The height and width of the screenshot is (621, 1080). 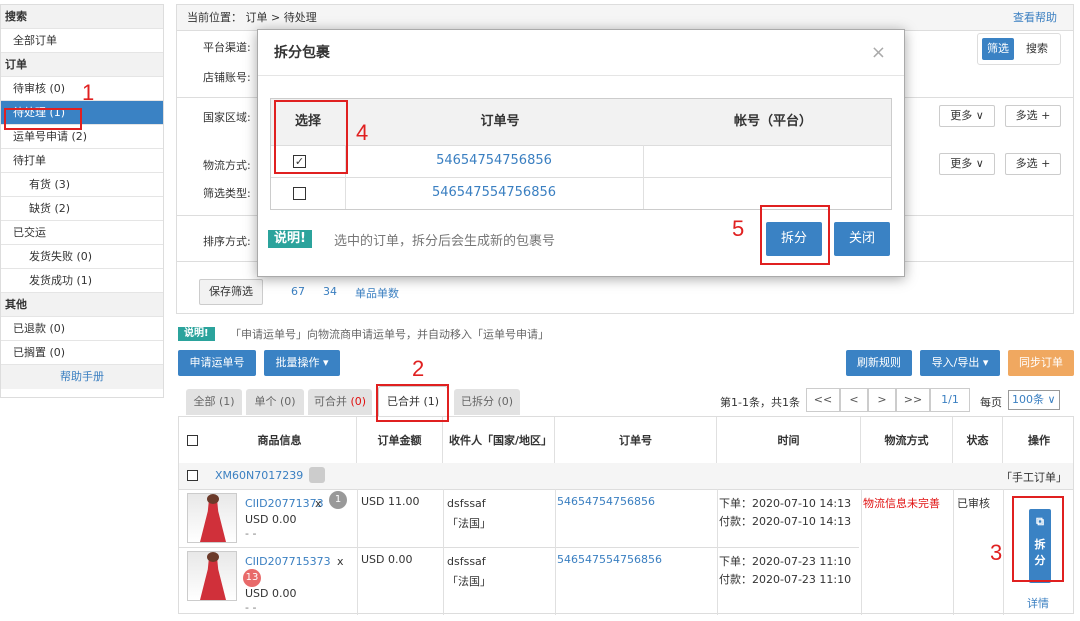 I want to click on batch-operation-button: 批量操作 ▾, so click(x=302, y=363).